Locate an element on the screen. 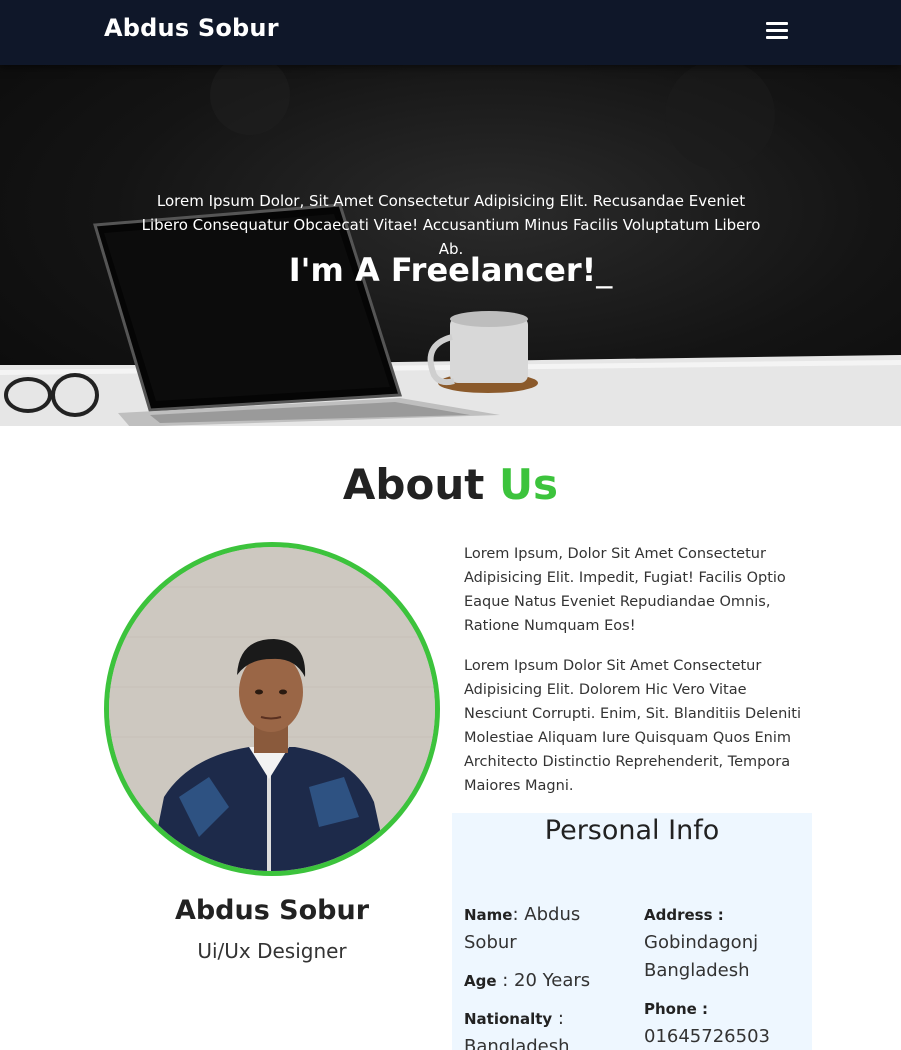 The height and width of the screenshot is (1050, 901). about-title-accent: Us is located at coordinates (528, 484).